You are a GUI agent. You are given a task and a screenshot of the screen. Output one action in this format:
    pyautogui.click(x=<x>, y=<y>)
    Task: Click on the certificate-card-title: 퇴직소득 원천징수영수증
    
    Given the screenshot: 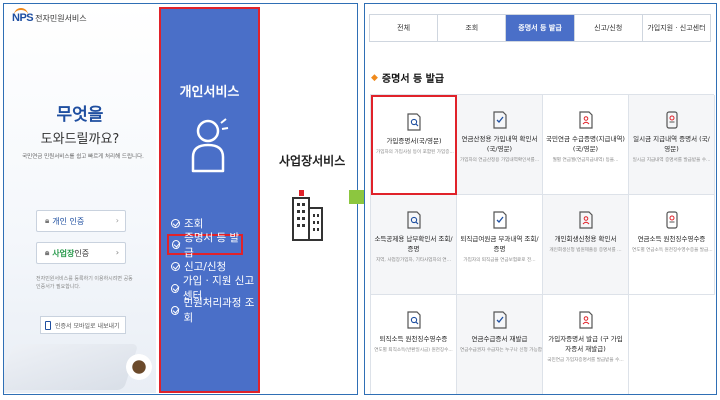 What is the action you would take?
    pyautogui.click(x=413, y=339)
    